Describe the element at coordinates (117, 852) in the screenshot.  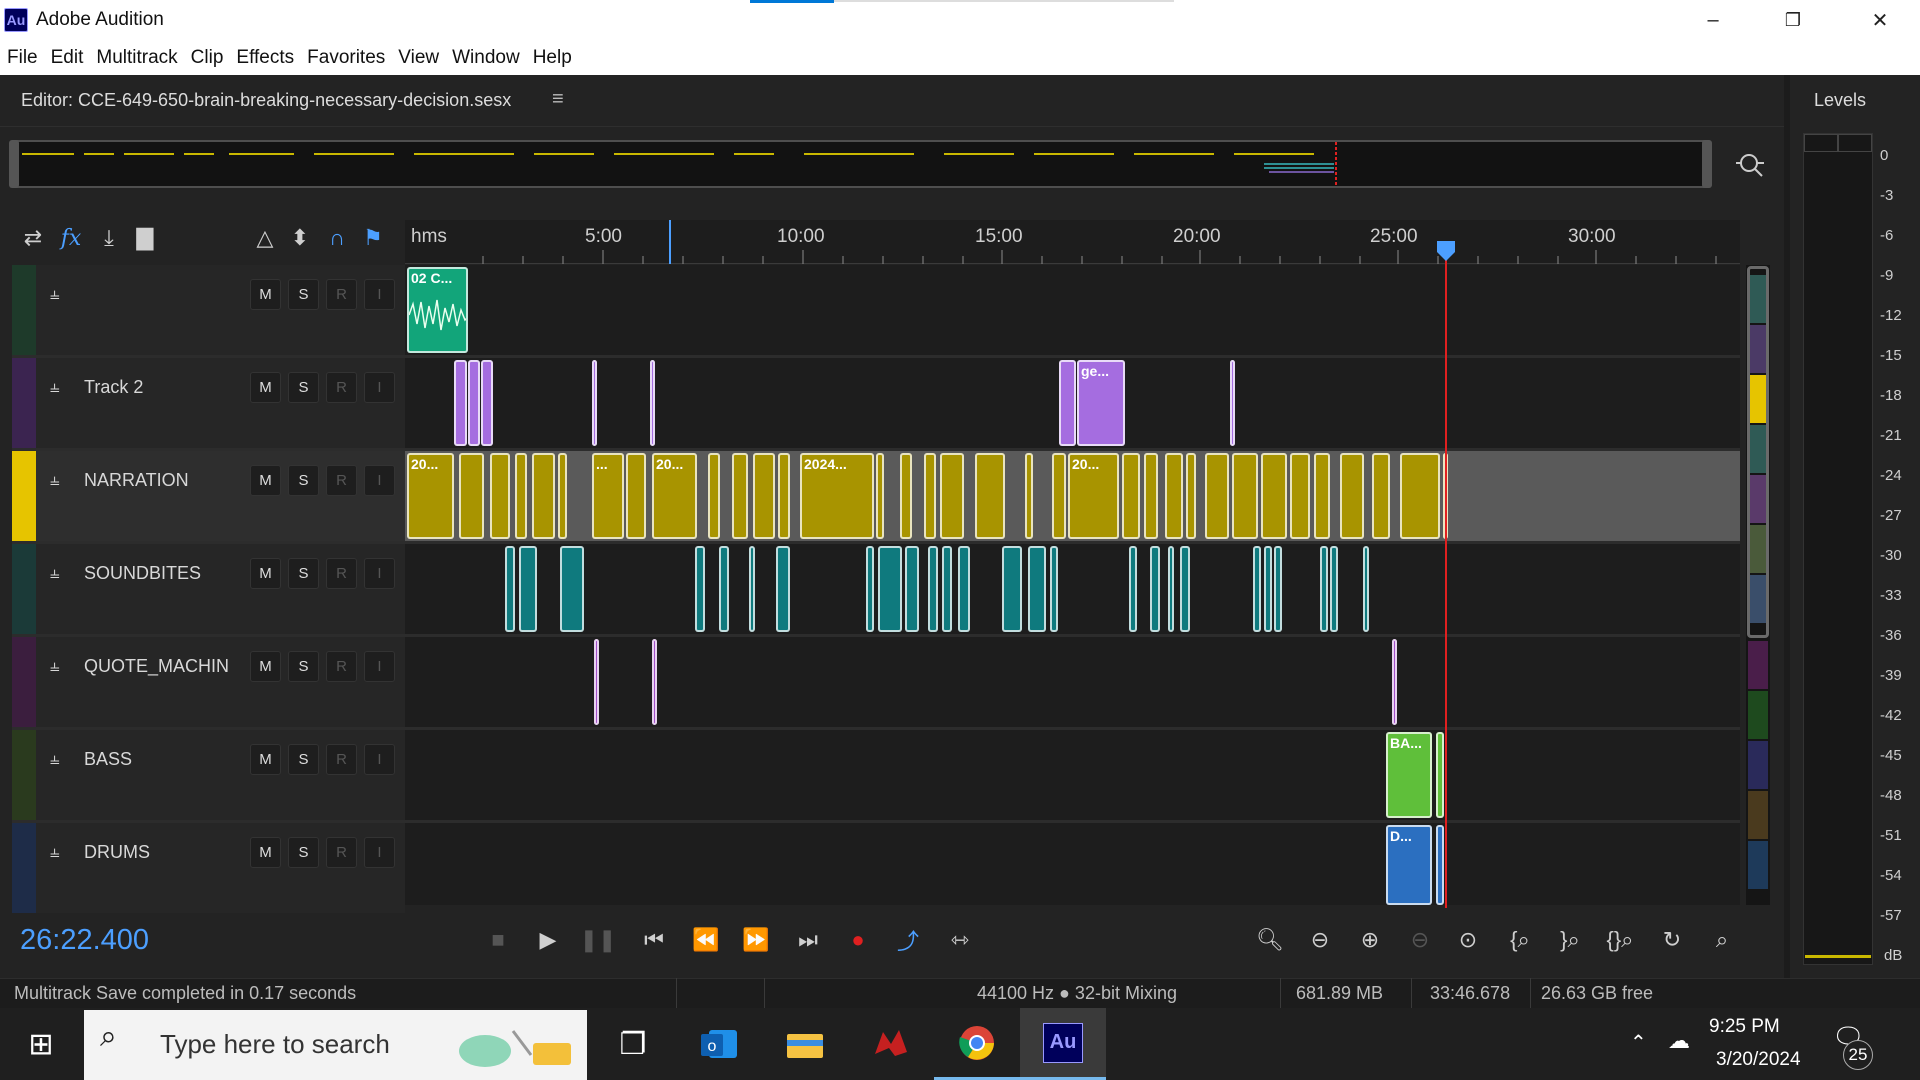
I see `track-name: DRUMS` at that location.